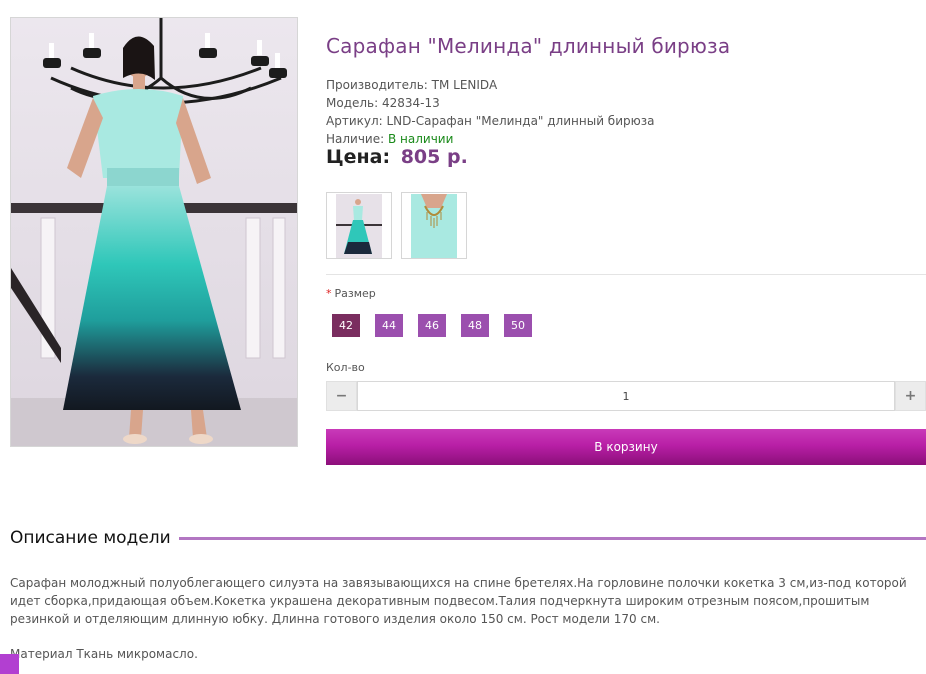  What do you see at coordinates (420, 139) in the screenshot?
I see `availability-value: В наличии` at bounding box center [420, 139].